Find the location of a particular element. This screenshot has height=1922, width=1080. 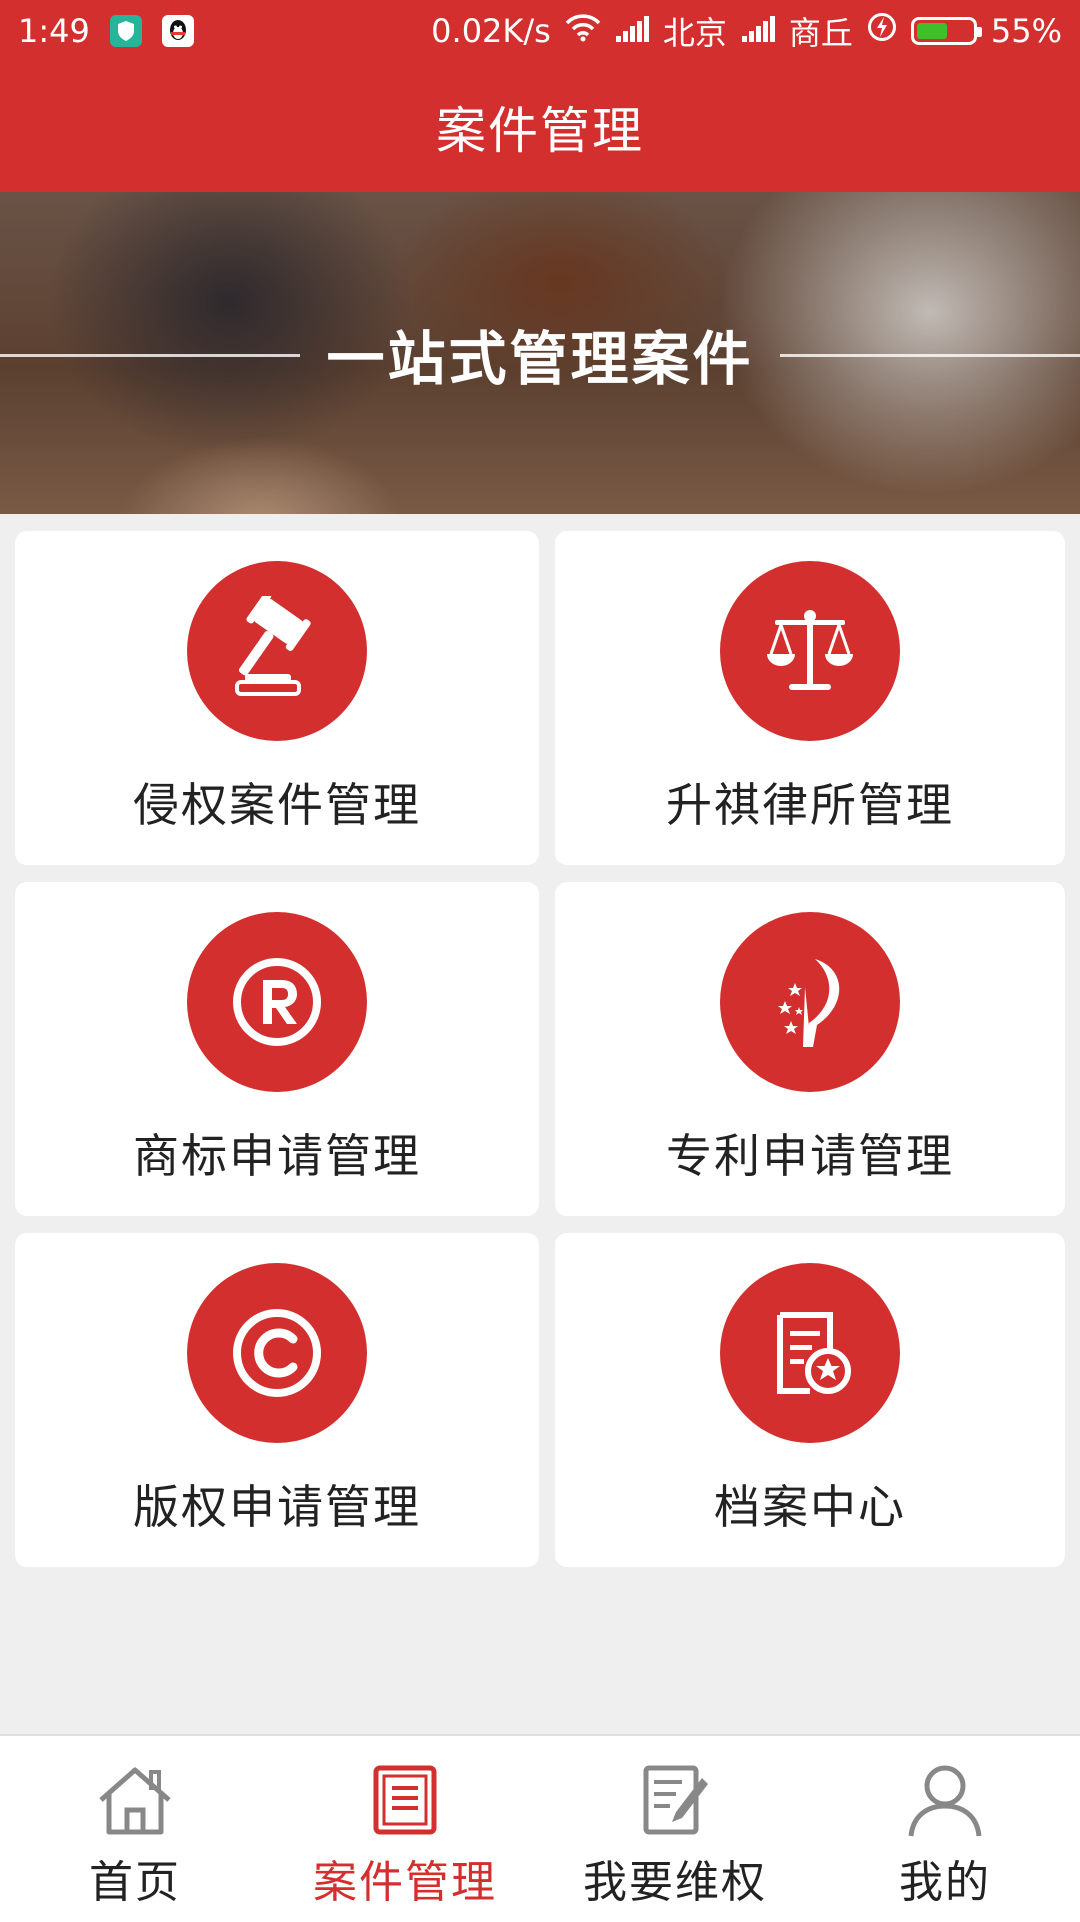

card-archive-center: 档案中心 is located at coordinates (810, 1400).